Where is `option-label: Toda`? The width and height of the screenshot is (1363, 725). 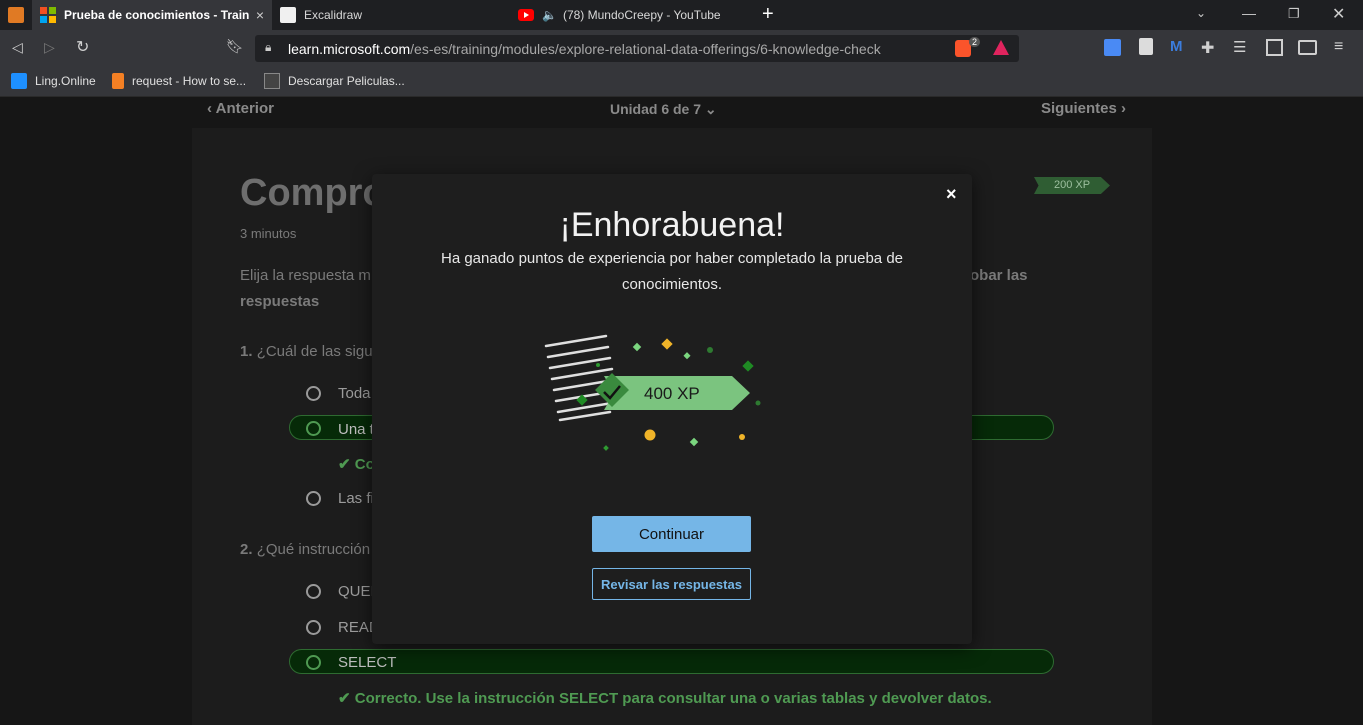 option-label: Toda is located at coordinates (354, 393).